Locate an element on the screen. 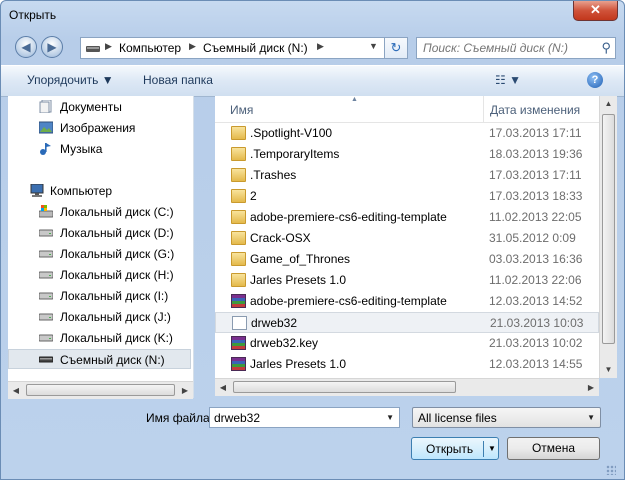 This screenshot has width=625, height=480. address-history-dropdown-icon: ▼ is located at coordinates (373, 46).